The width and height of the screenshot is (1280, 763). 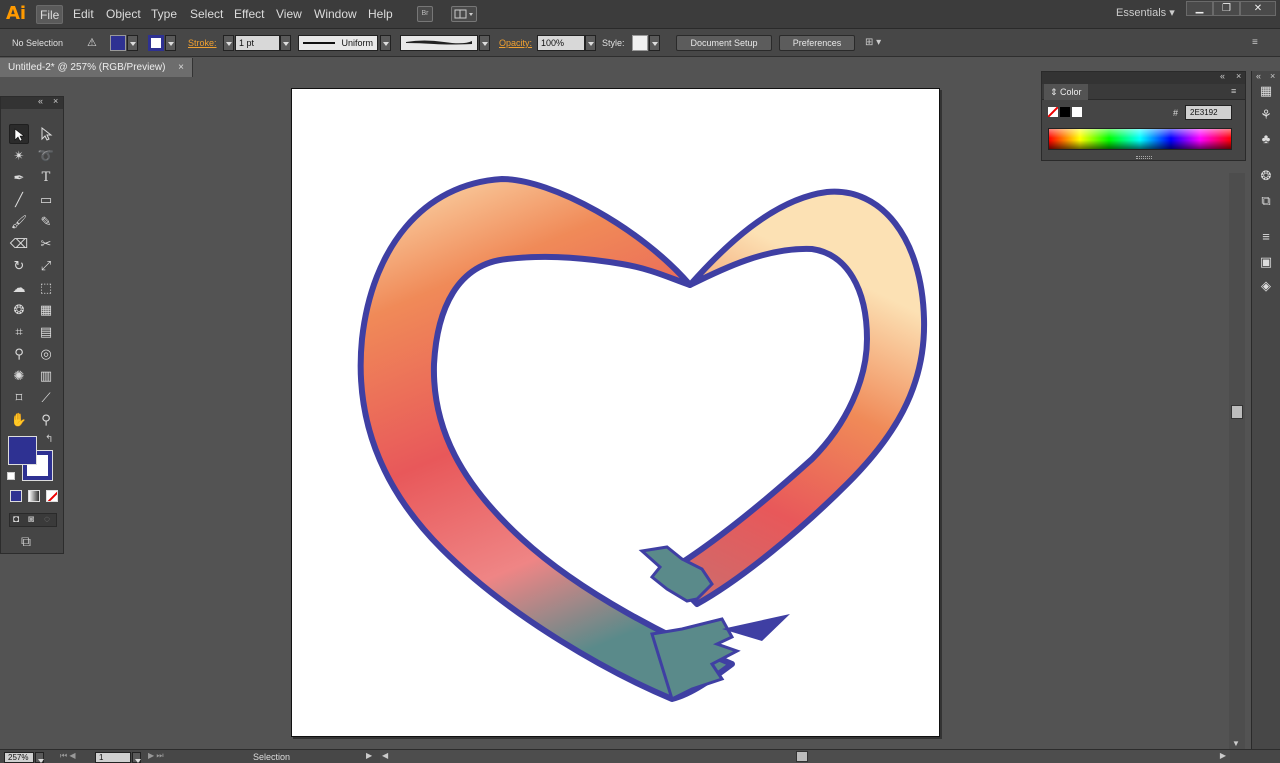 What do you see at coordinates (164, 14) in the screenshot?
I see `menu-type: Type` at bounding box center [164, 14].